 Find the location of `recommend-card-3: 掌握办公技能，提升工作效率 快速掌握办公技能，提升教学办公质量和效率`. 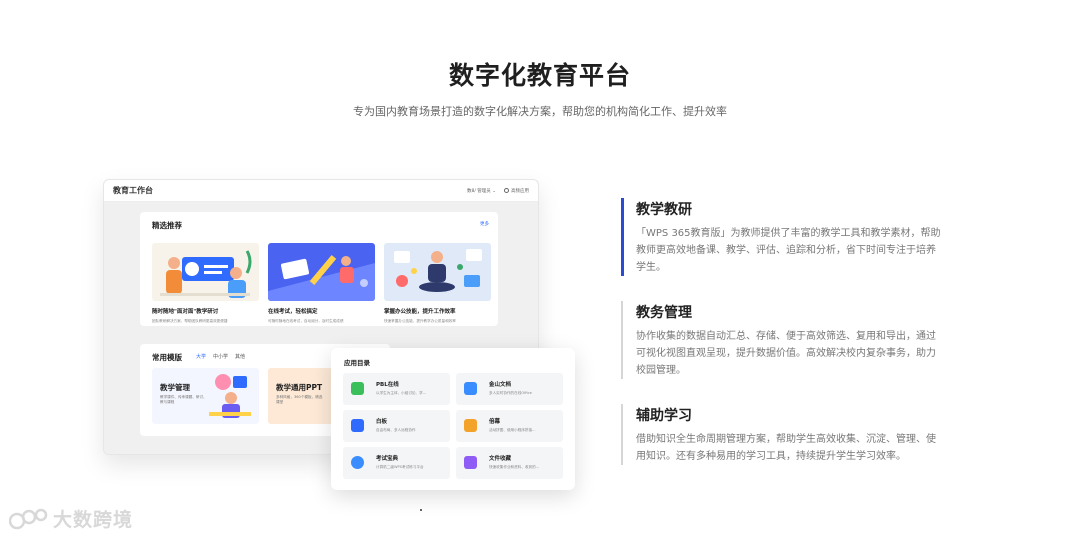

recommend-card-3: 掌握办公技能，提升工作效率 快速掌握办公技能，提升教学办公质量和效率 is located at coordinates (437, 285).